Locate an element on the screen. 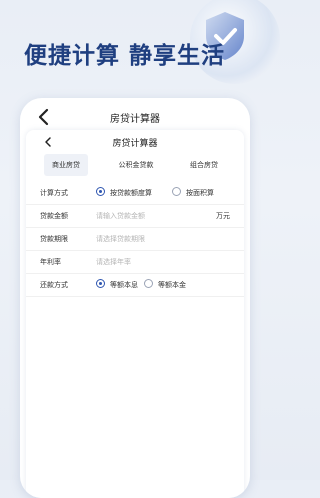  rate-label: 年利率 is located at coordinates (50, 262).